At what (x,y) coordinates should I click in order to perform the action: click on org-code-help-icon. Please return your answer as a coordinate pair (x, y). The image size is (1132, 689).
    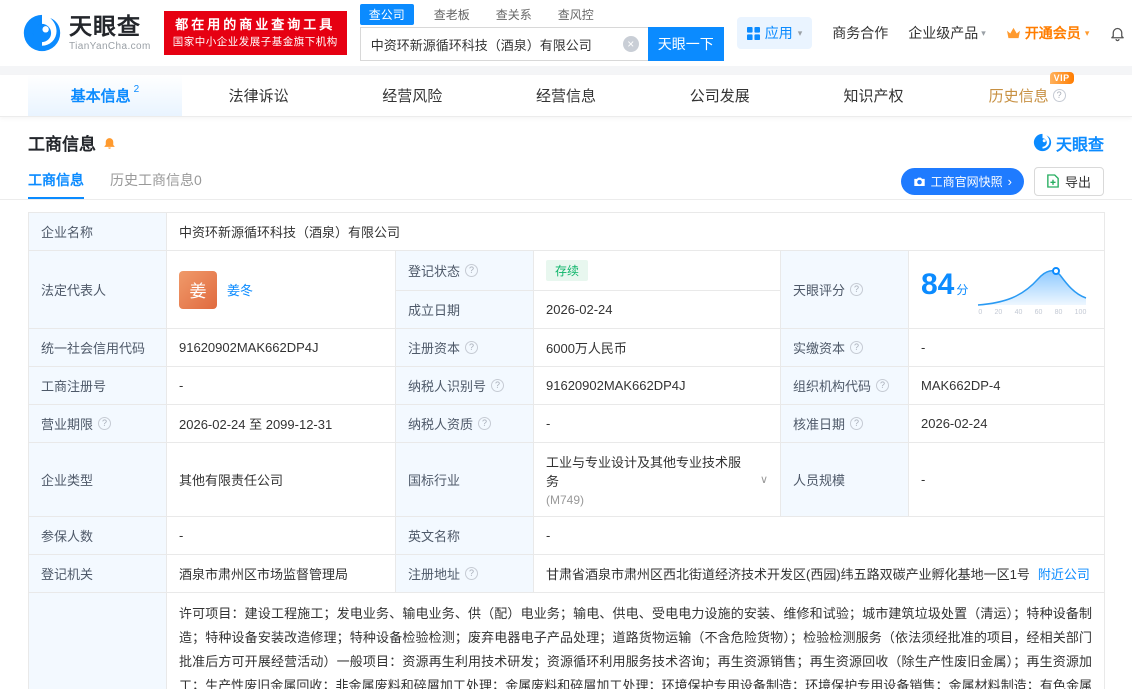
    Looking at the image, I should click on (883, 385).